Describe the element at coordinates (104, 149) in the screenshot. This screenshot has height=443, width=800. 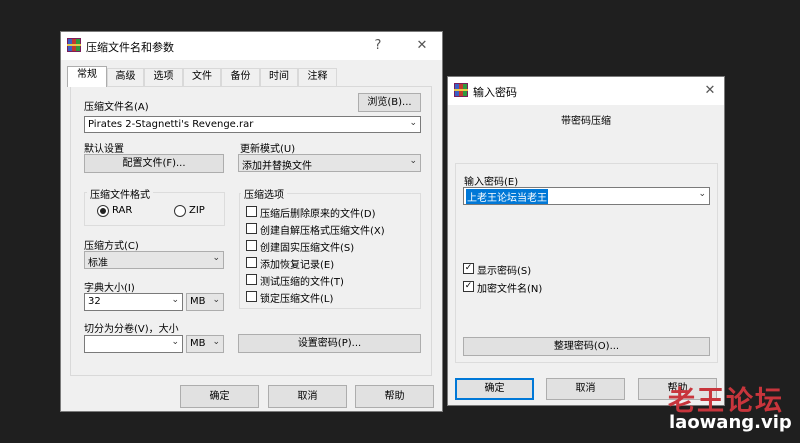
I see `default-settings-label: 默认设置` at that location.